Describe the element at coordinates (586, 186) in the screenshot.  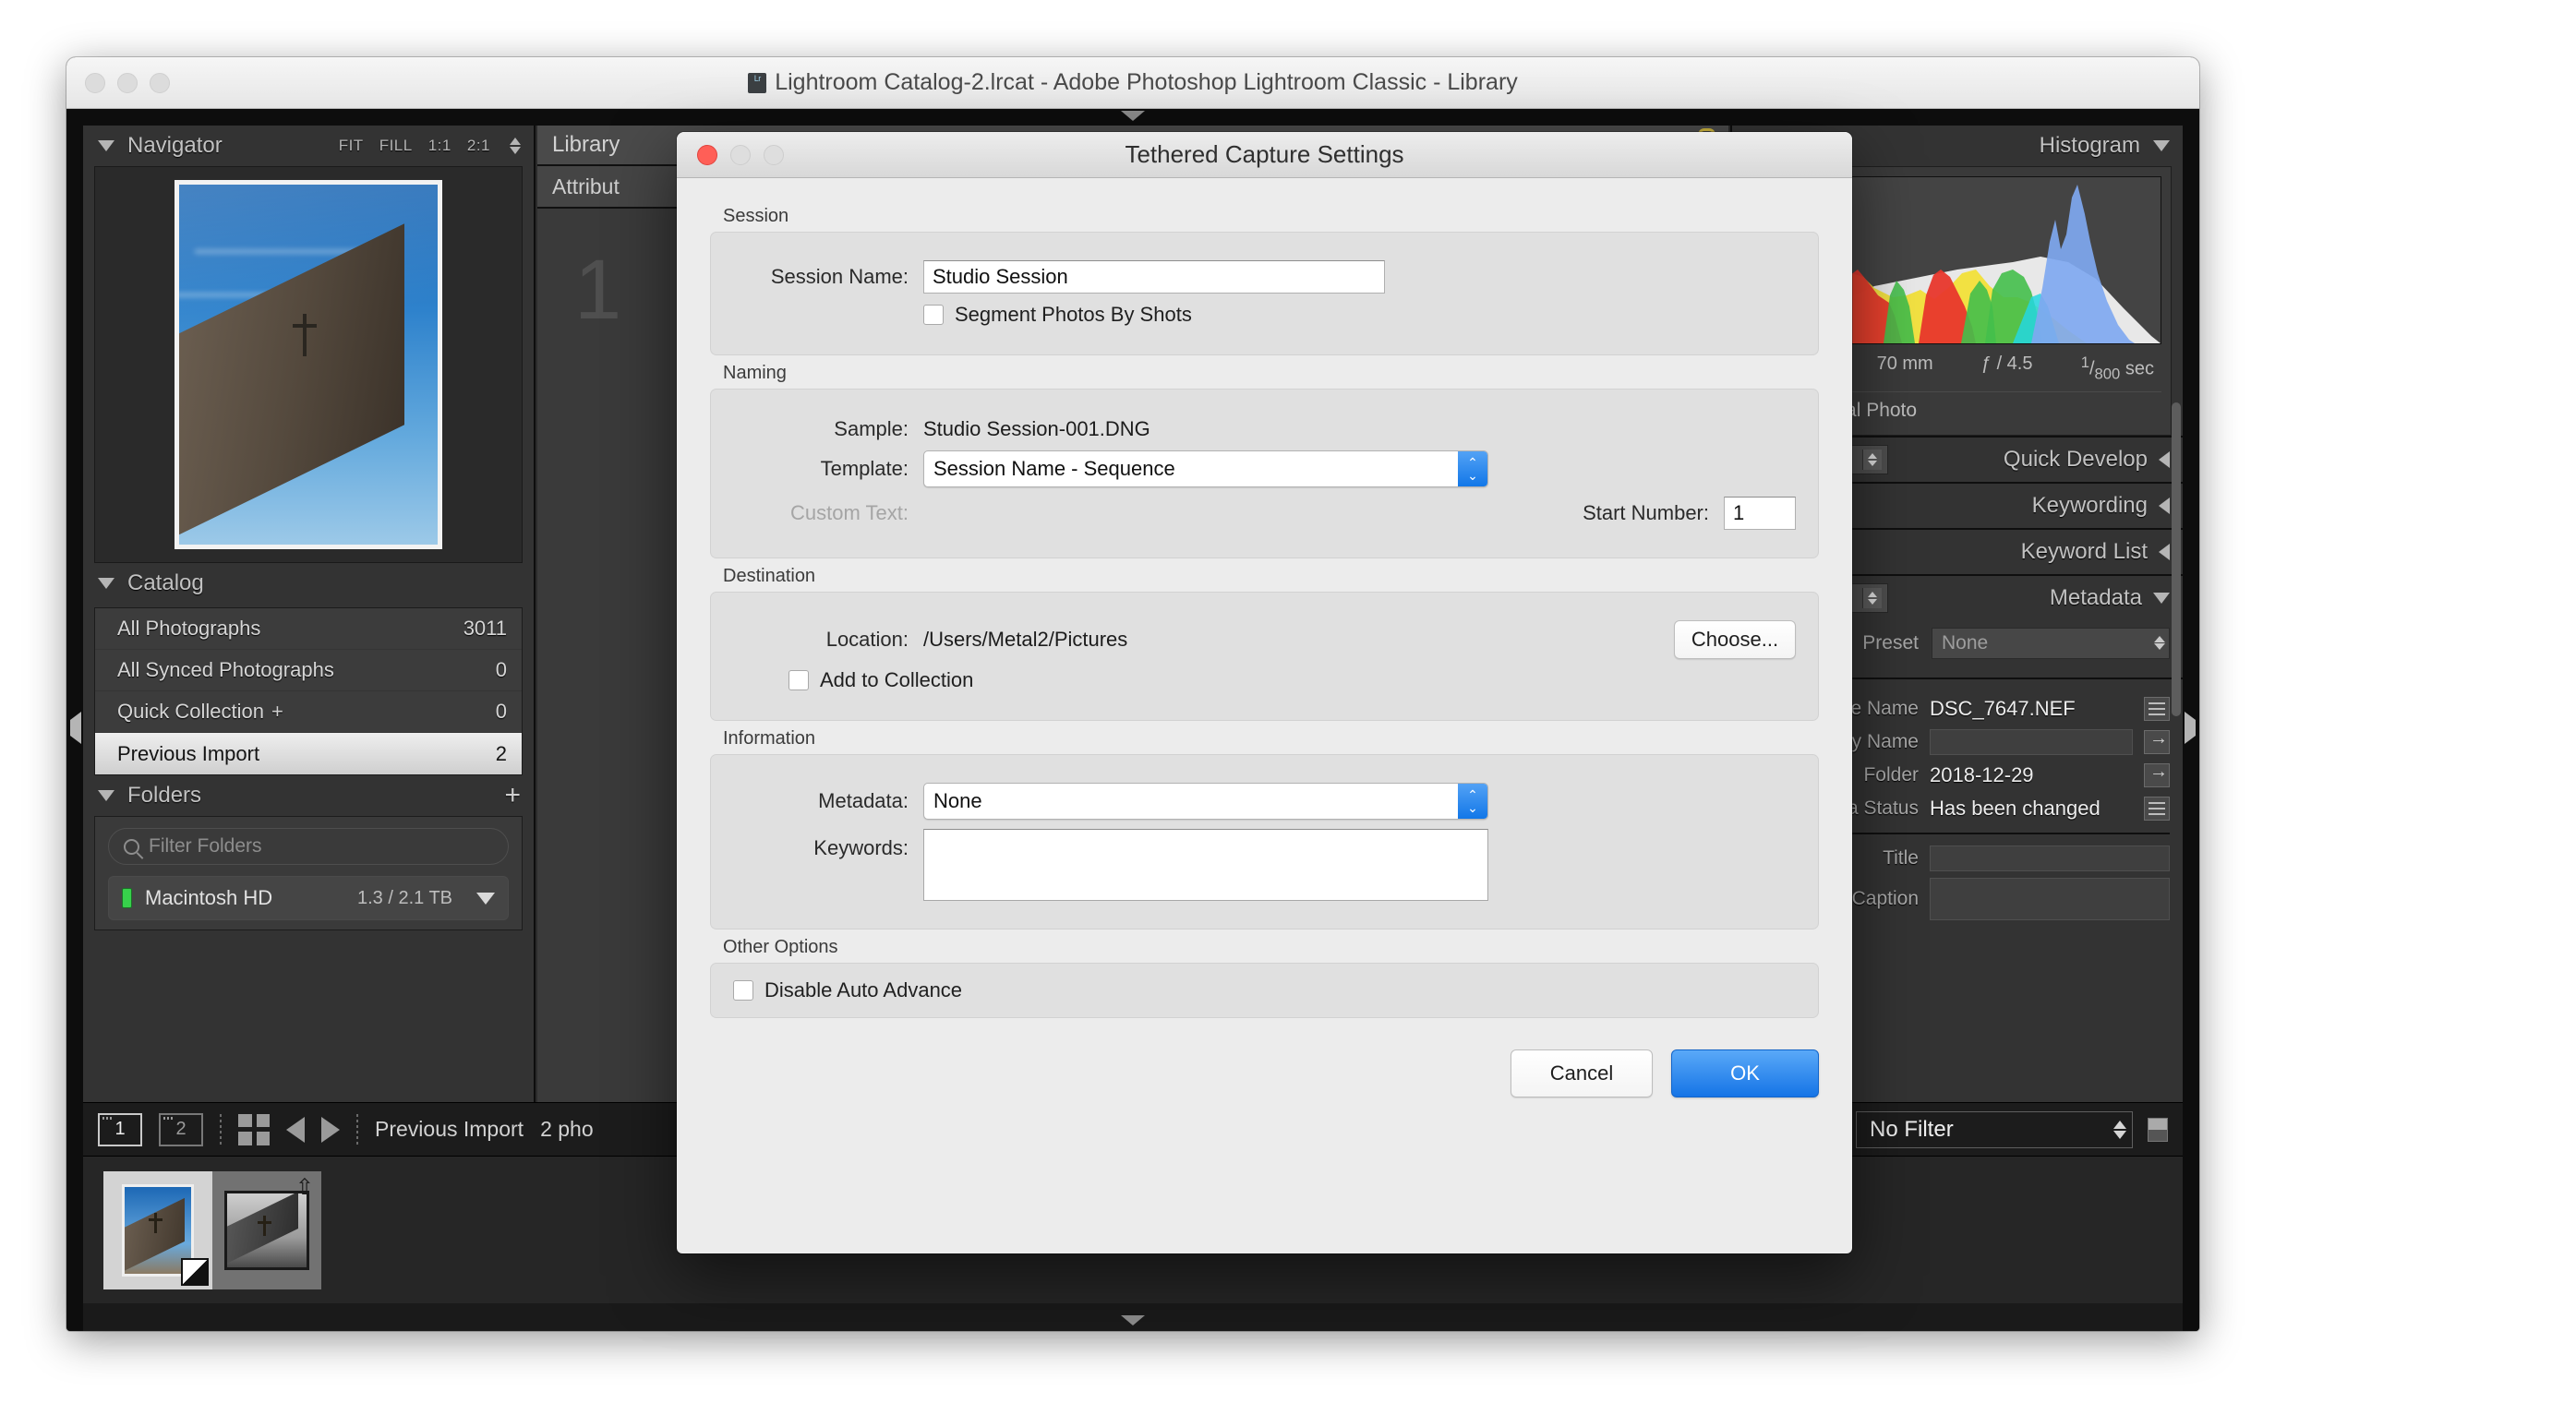
I see `attribute-label: Attribut` at that location.